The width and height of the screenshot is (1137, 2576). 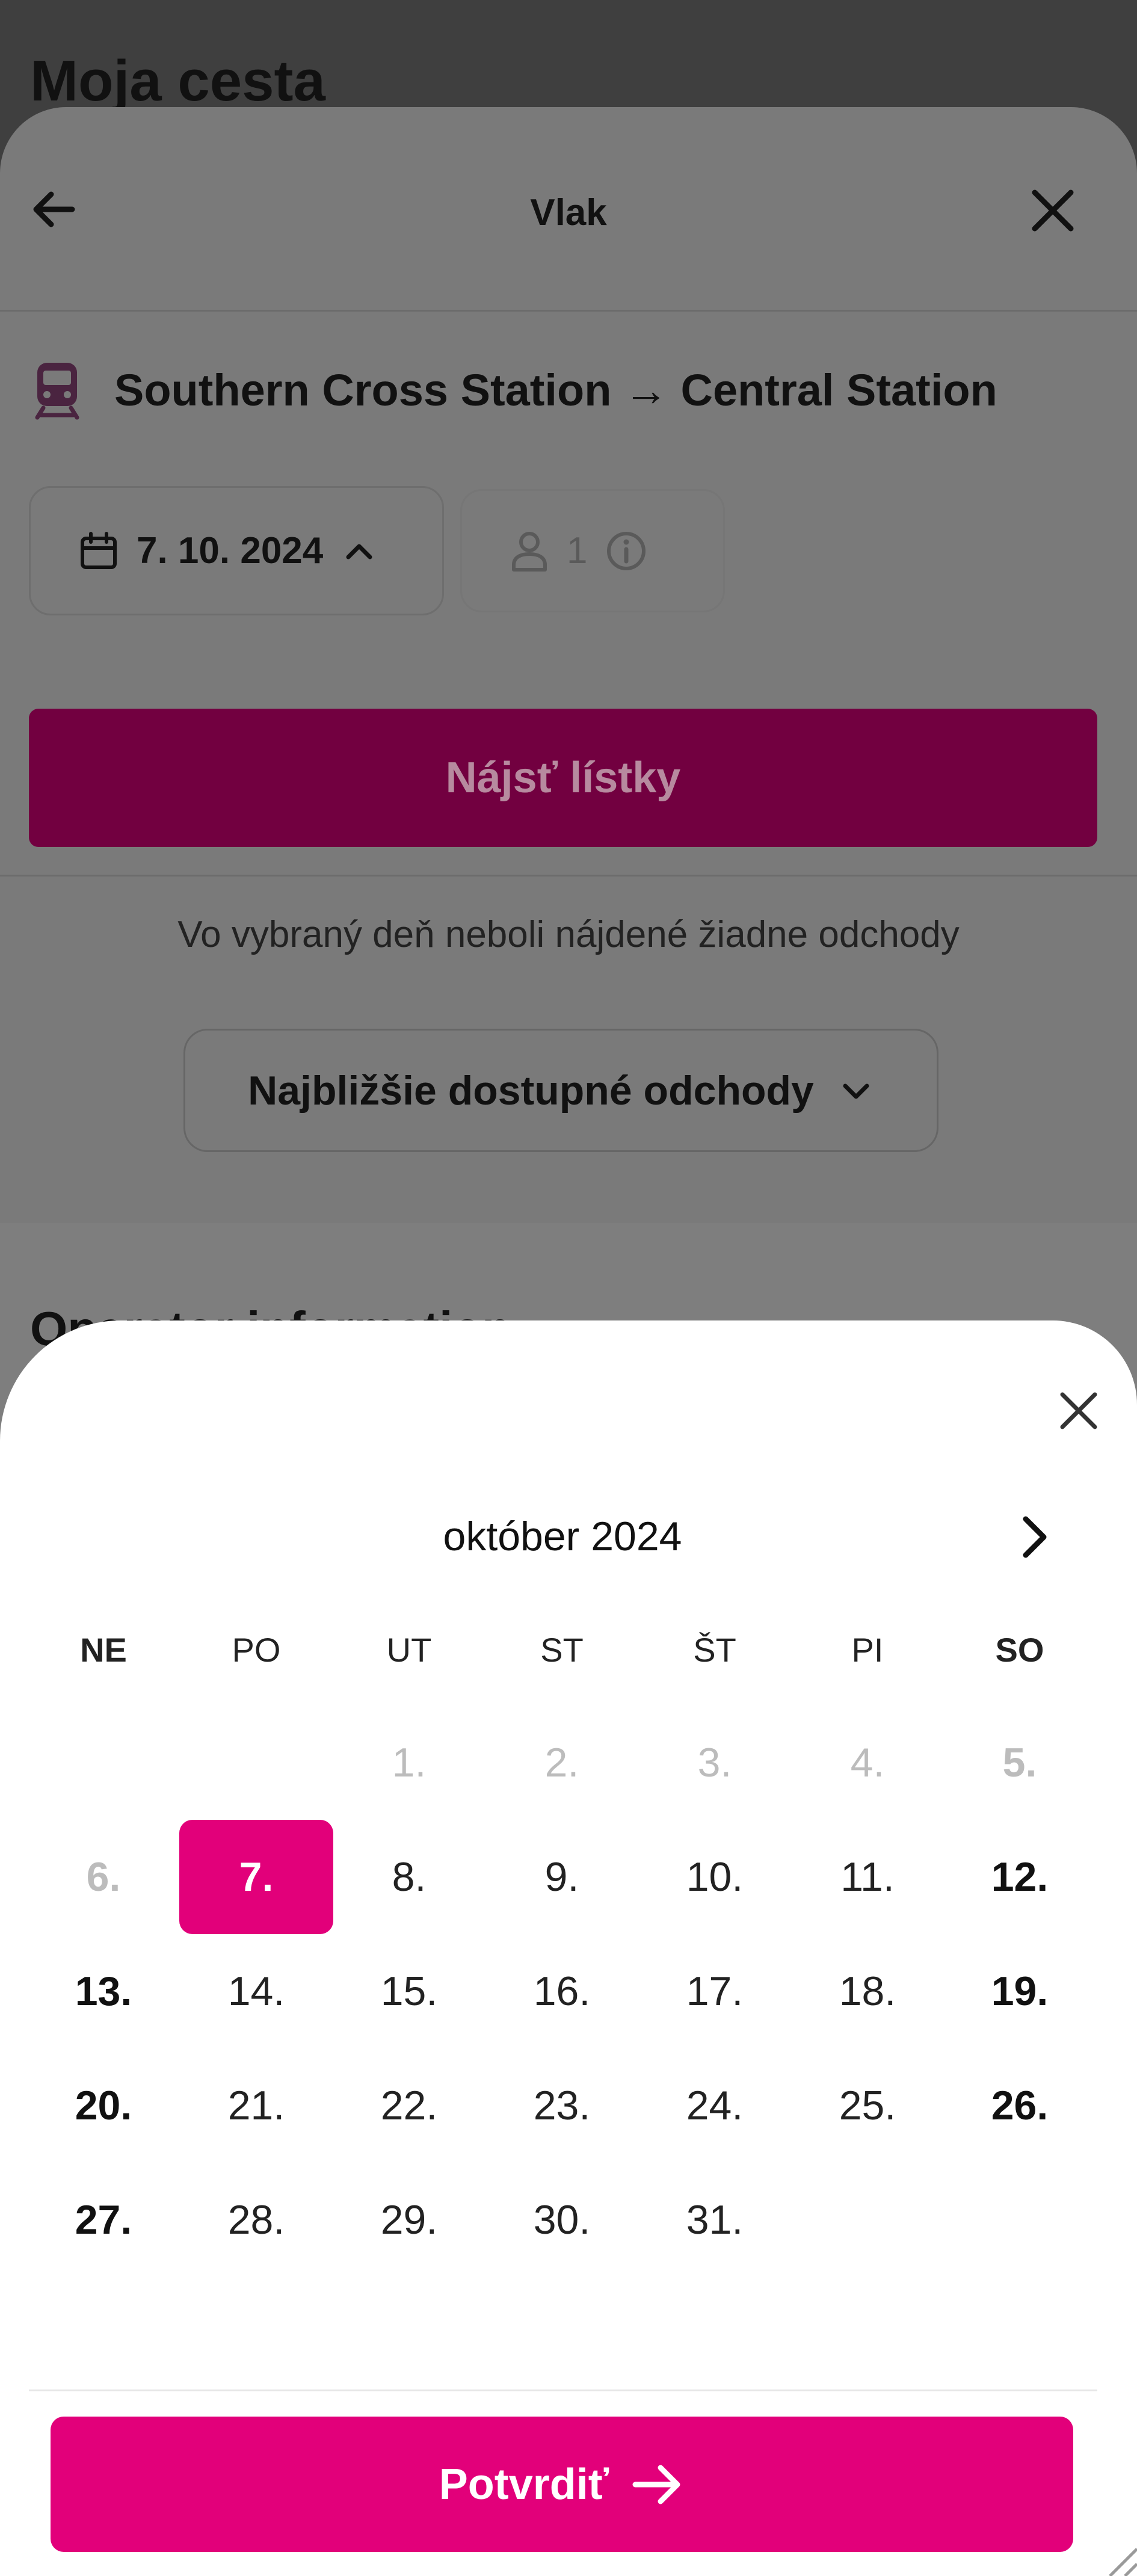 What do you see at coordinates (867, 1763) in the screenshot?
I see `calendar-day: 4.` at bounding box center [867, 1763].